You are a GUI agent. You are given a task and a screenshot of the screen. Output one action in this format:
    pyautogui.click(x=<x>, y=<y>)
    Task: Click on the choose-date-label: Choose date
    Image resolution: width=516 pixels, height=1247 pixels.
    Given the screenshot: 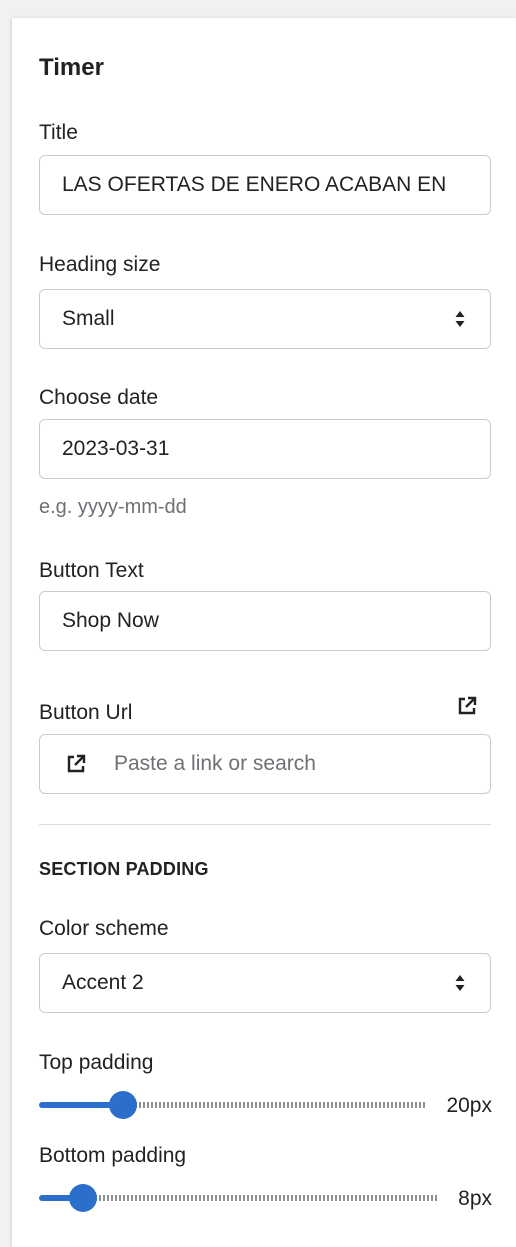 What is the action you would take?
    pyautogui.click(x=99, y=397)
    